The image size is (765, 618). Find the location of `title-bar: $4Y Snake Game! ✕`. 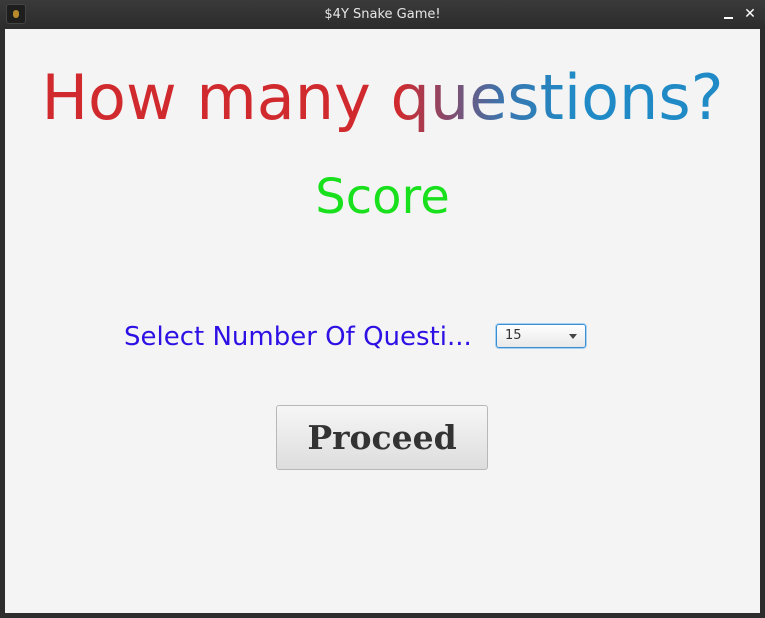

title-bar: $4Y Snake Game! ✕ is located at coordinates (382, 14).